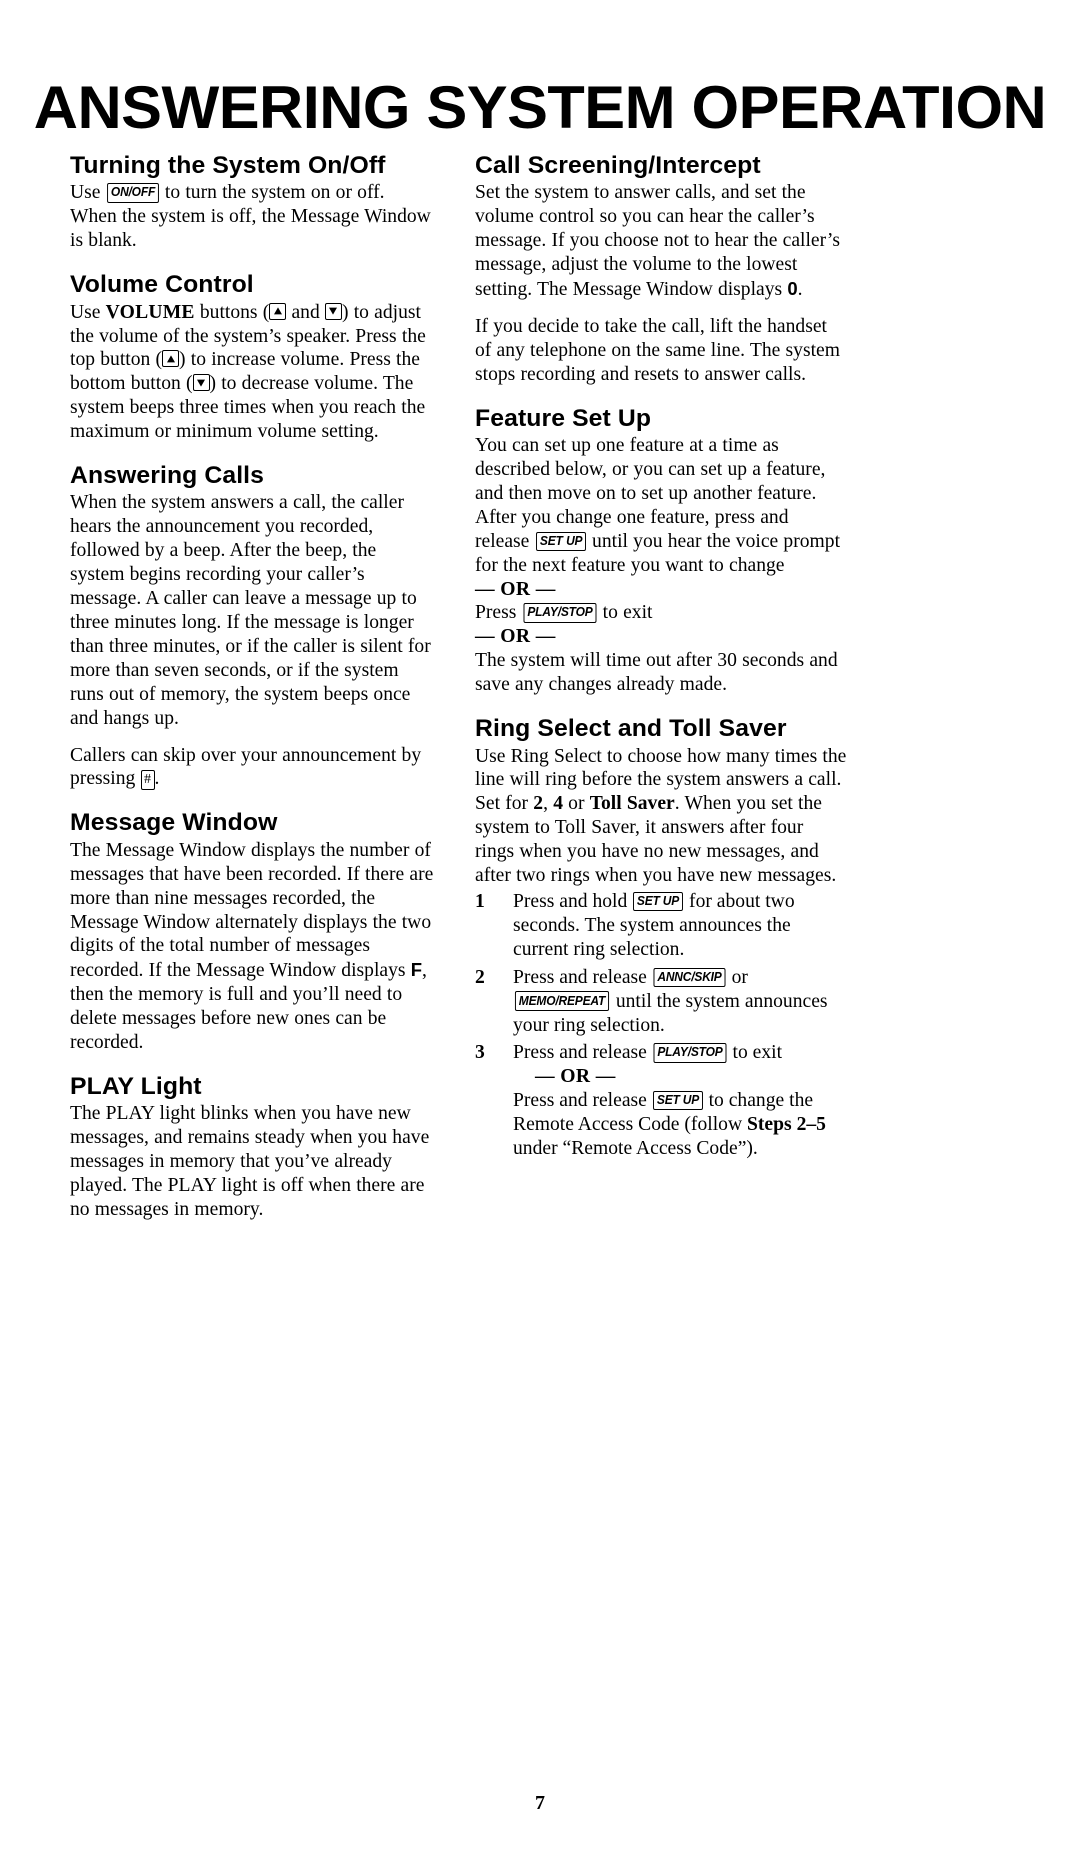 The image size is (1080, 1863). I want to click on heading-play-light: PLAY Light, so click(136, 1086).